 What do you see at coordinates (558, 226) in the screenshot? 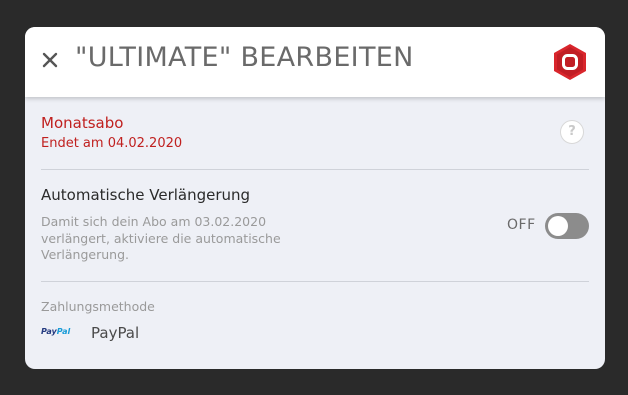
I see `toggle-knob` at bounding box center [558, 226].